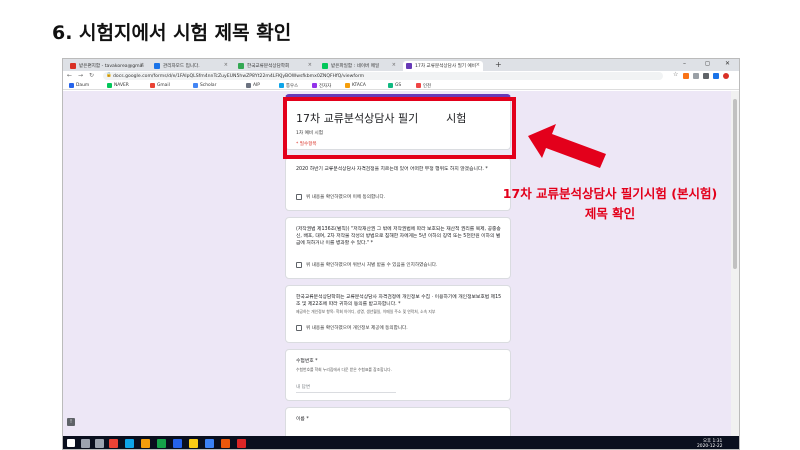  What do you see at coordinates (69, 75) in the screenshot?
I see `back-button: ←` at bounding box center [69, 75].